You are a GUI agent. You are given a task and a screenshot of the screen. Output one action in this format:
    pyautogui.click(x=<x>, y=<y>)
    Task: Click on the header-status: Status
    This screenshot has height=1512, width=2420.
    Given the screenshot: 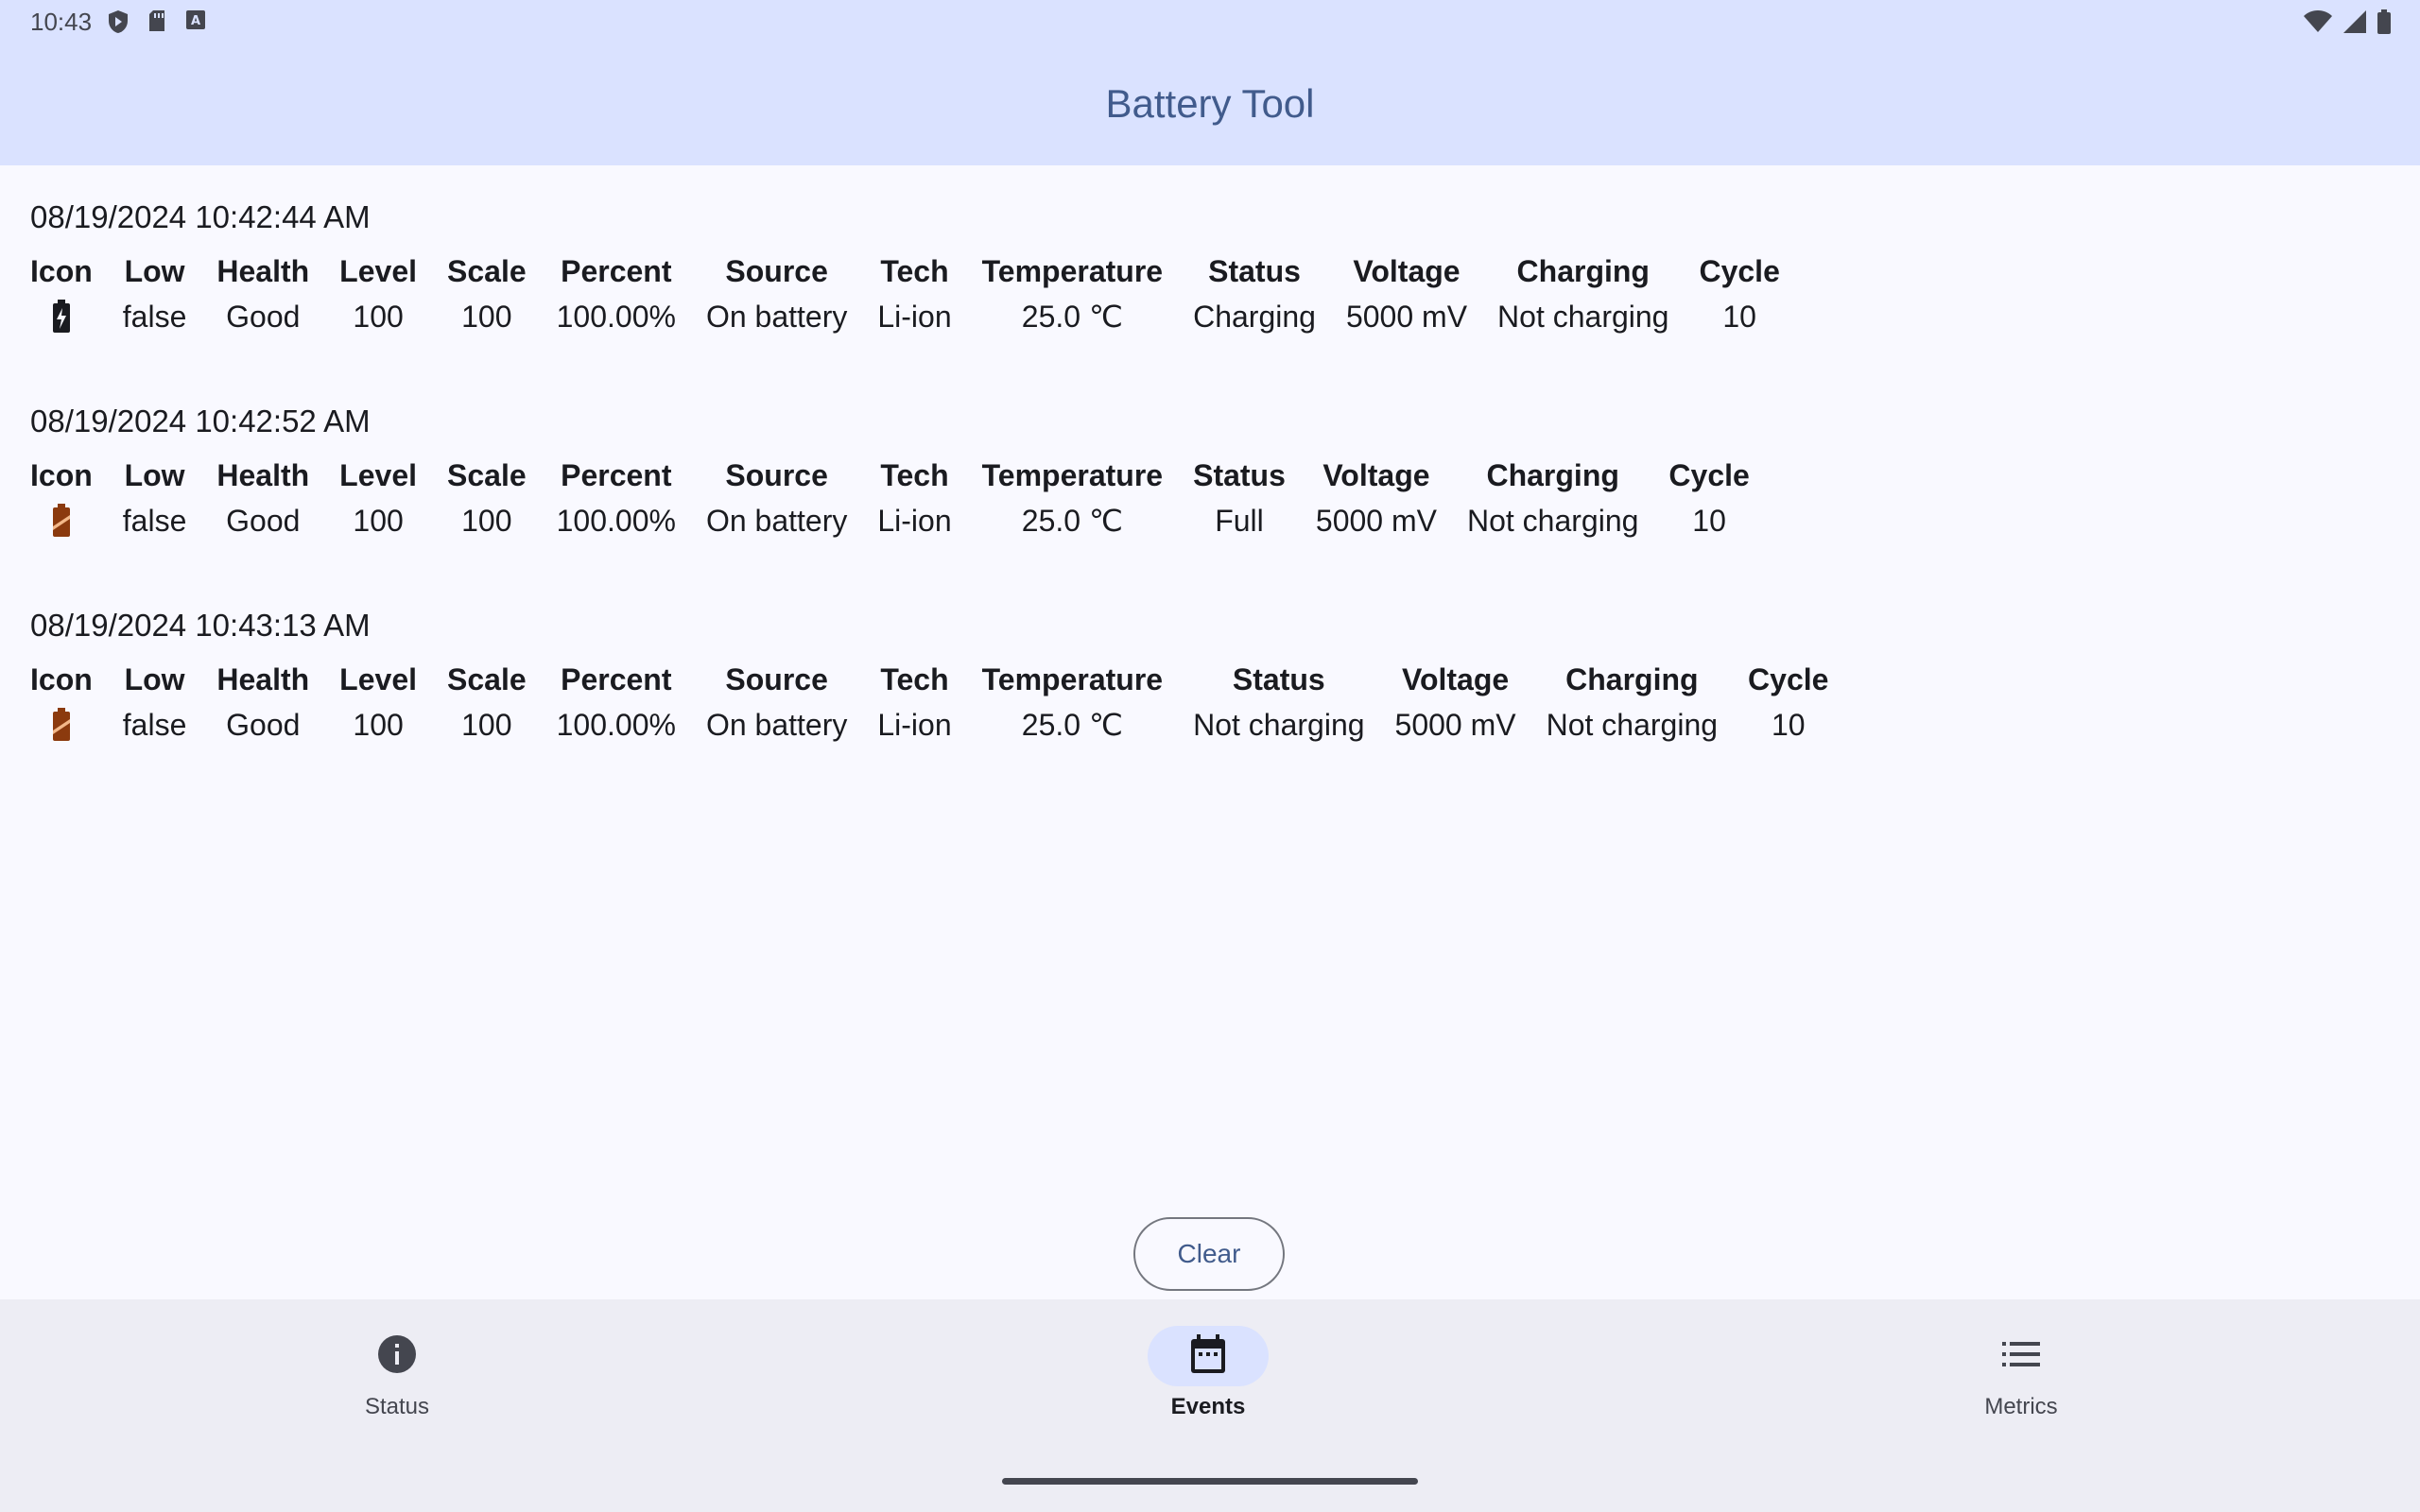 What is the action you would take?
    pyautogui.click(x=1278, y=679)
    